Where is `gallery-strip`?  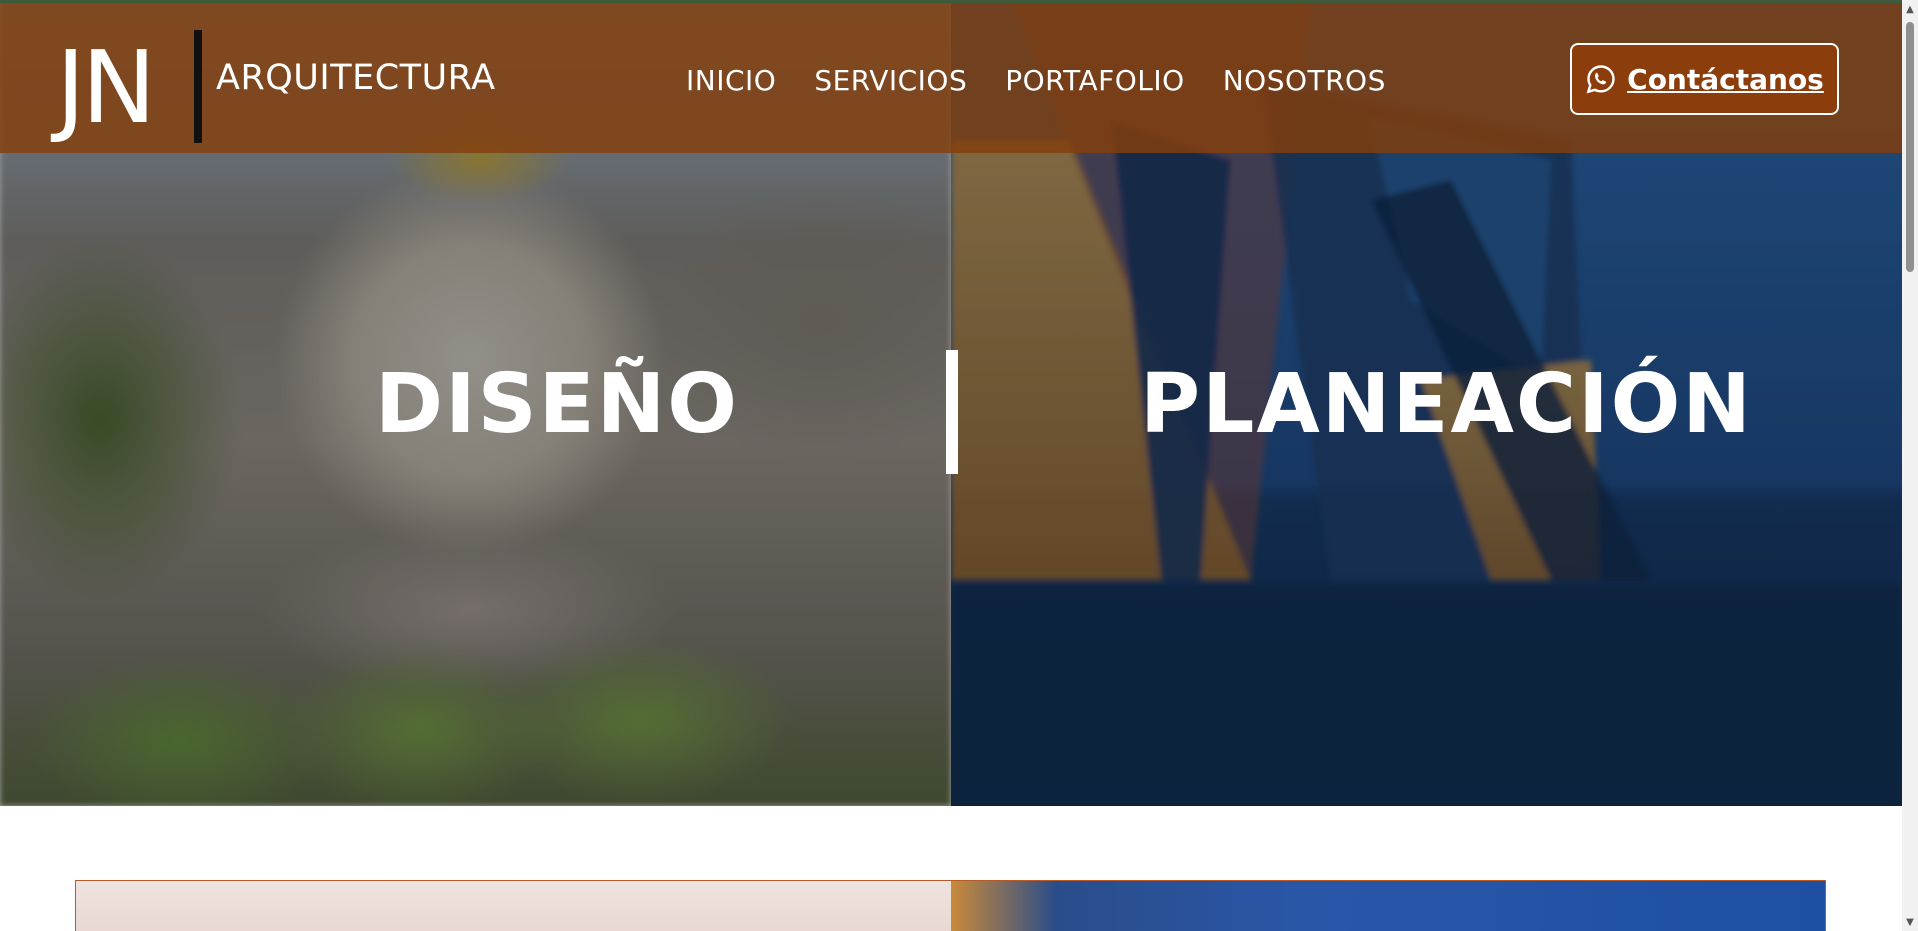
gallery-strip is located at coordinates (950, 905).